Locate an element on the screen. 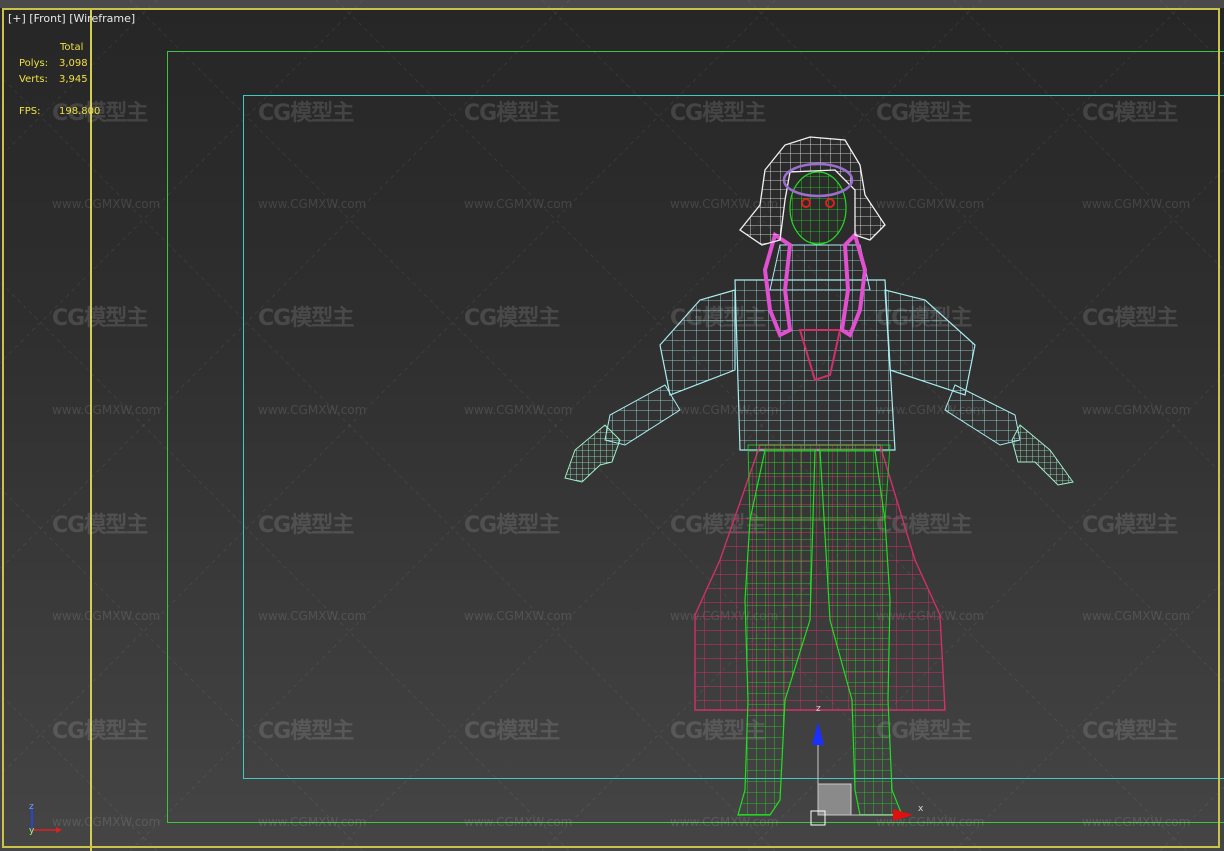  stats-fps-label: FPS: is located at coordinates (30, 111).